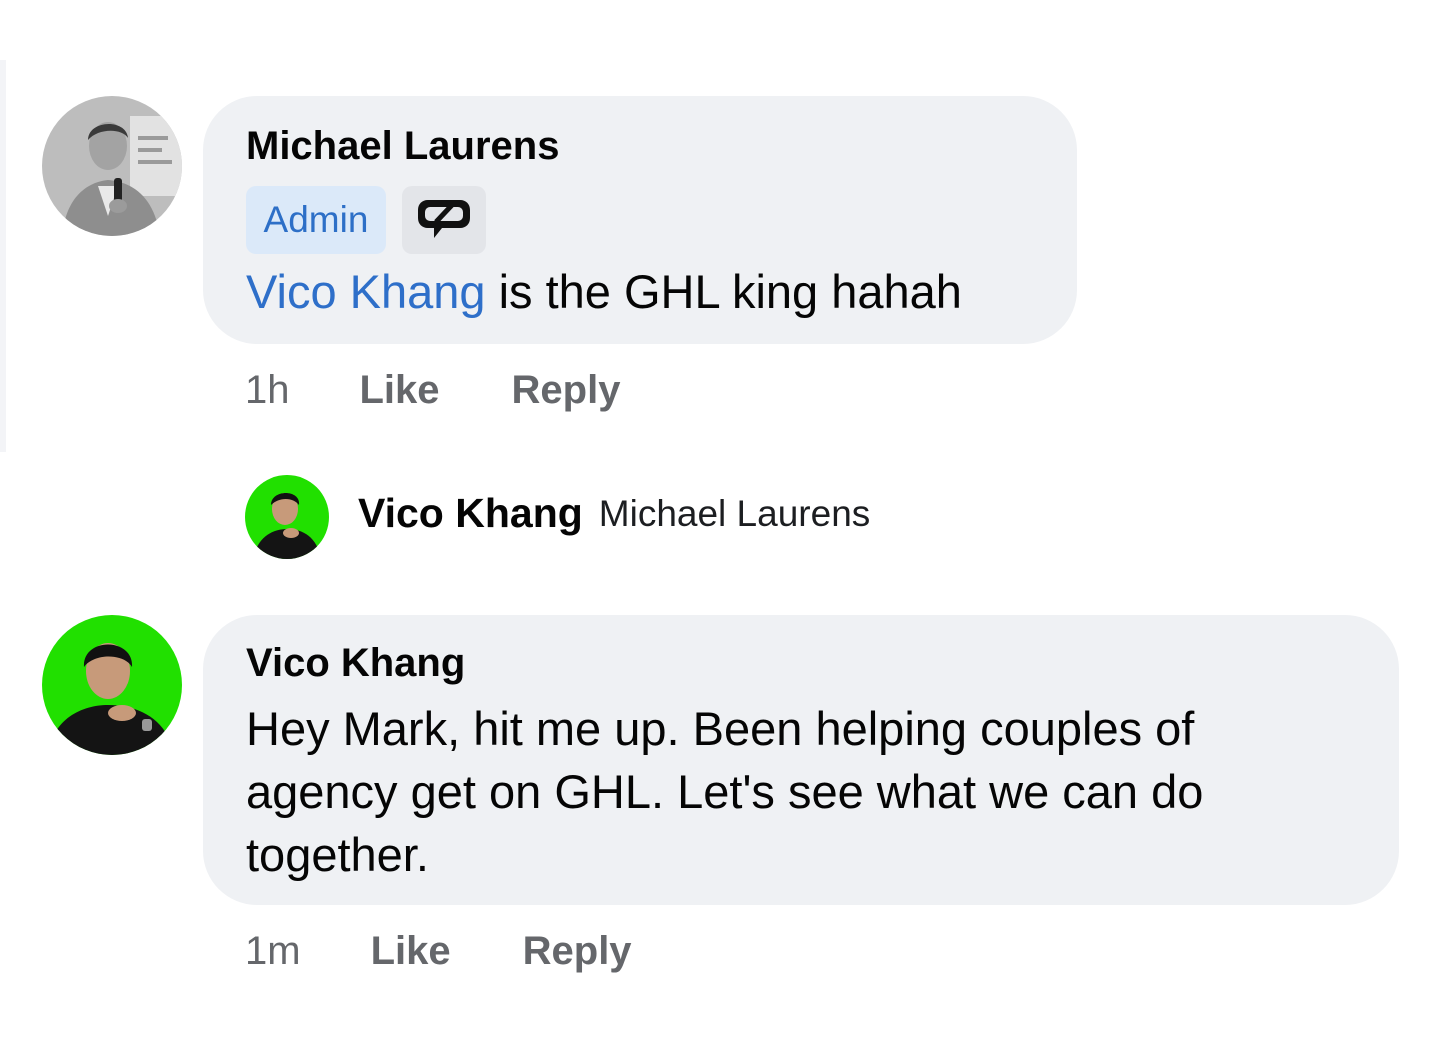  I want to click on comment-text: Vico Khang is the GHL king hahah, so click(604, 291).